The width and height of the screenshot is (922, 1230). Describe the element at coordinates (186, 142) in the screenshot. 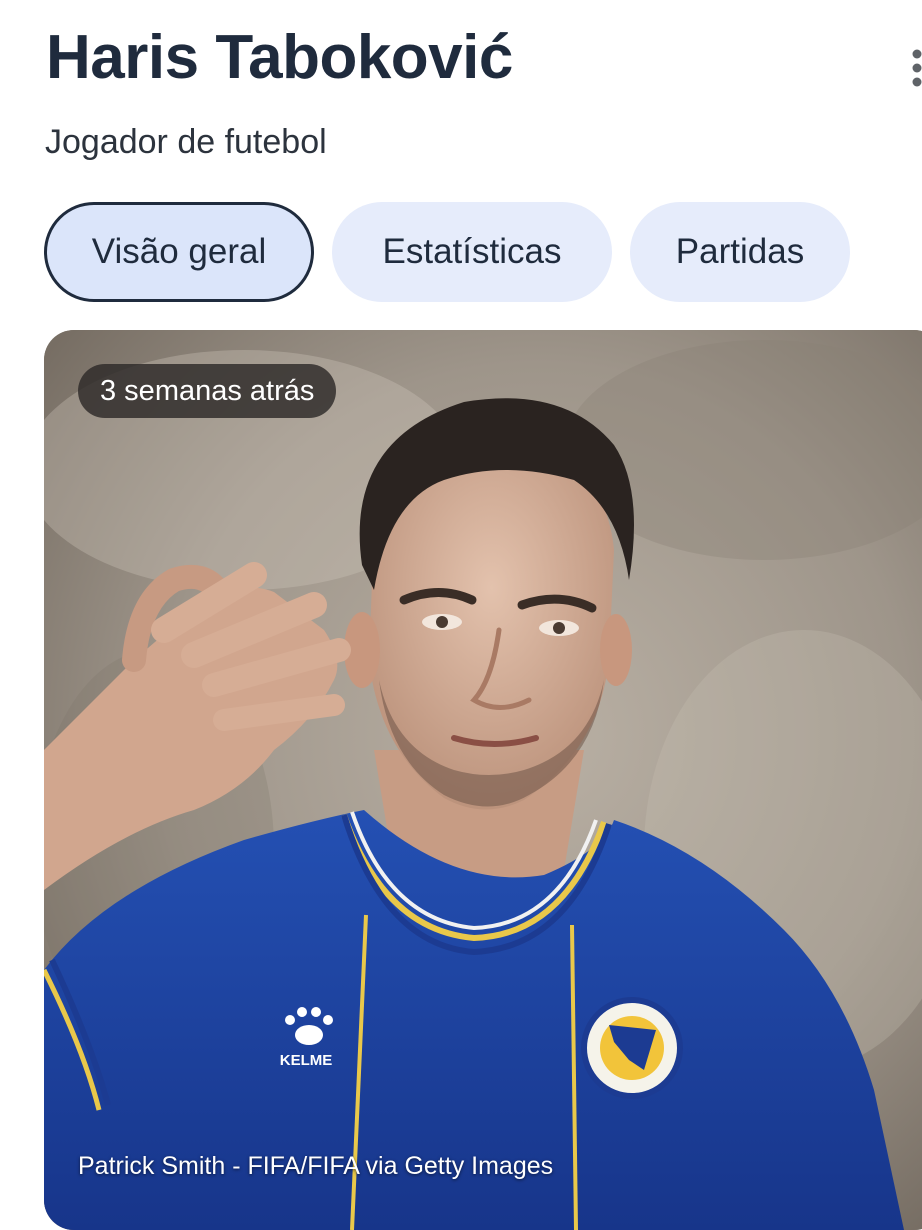

I see `entity-subtitle: Jogador de futebol` at that location.